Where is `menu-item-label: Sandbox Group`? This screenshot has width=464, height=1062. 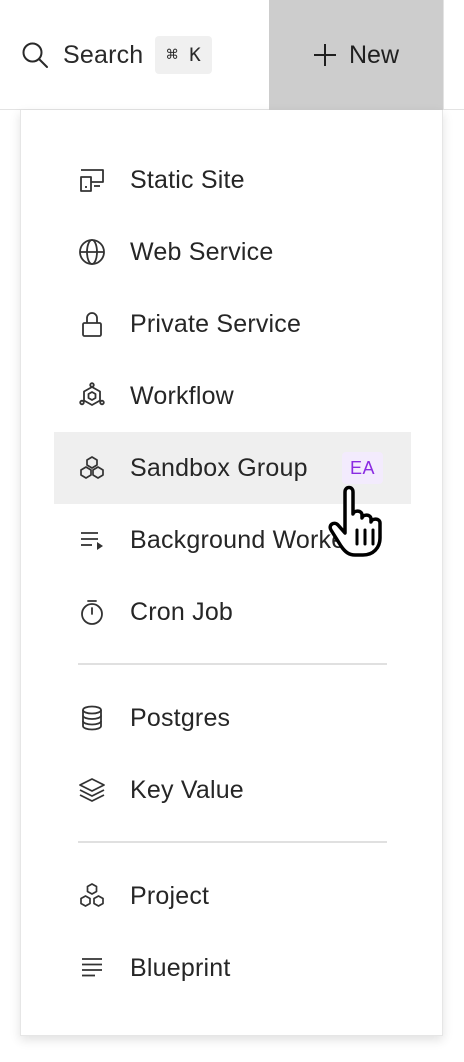
menu-item-label: Sandbox Group is located at coordinates (219, 467).